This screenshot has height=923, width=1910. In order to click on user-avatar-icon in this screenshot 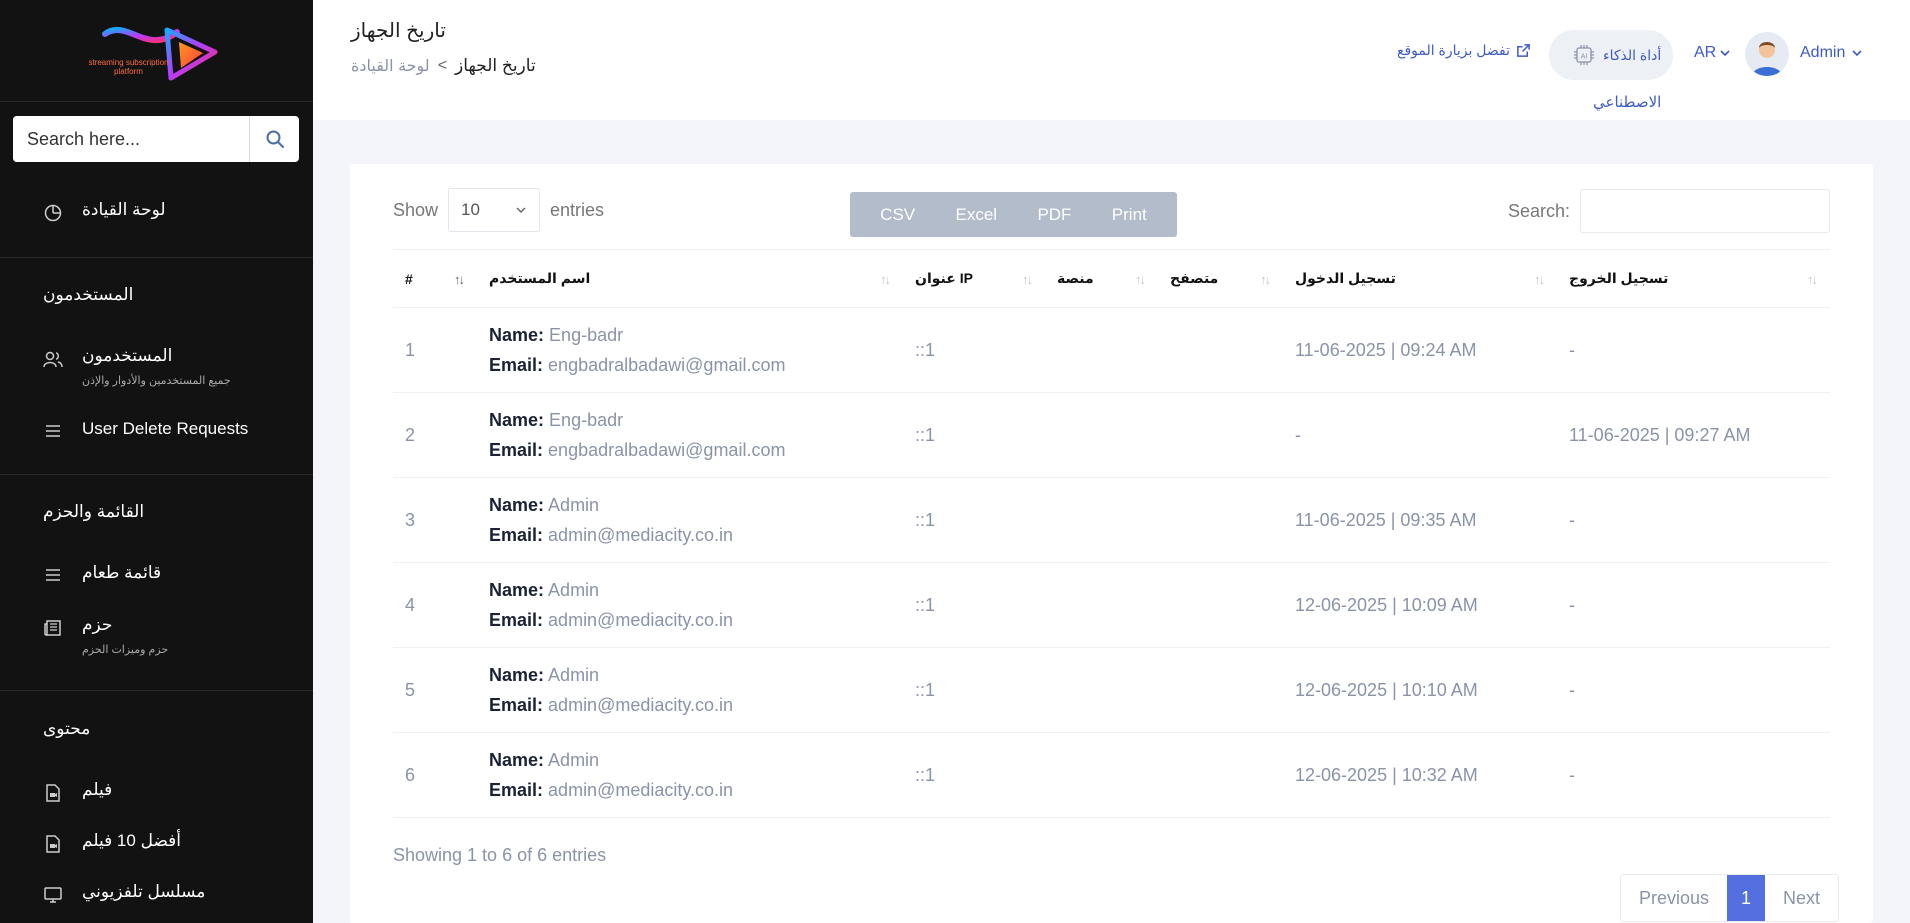, I will do `click(1767, 54)`.